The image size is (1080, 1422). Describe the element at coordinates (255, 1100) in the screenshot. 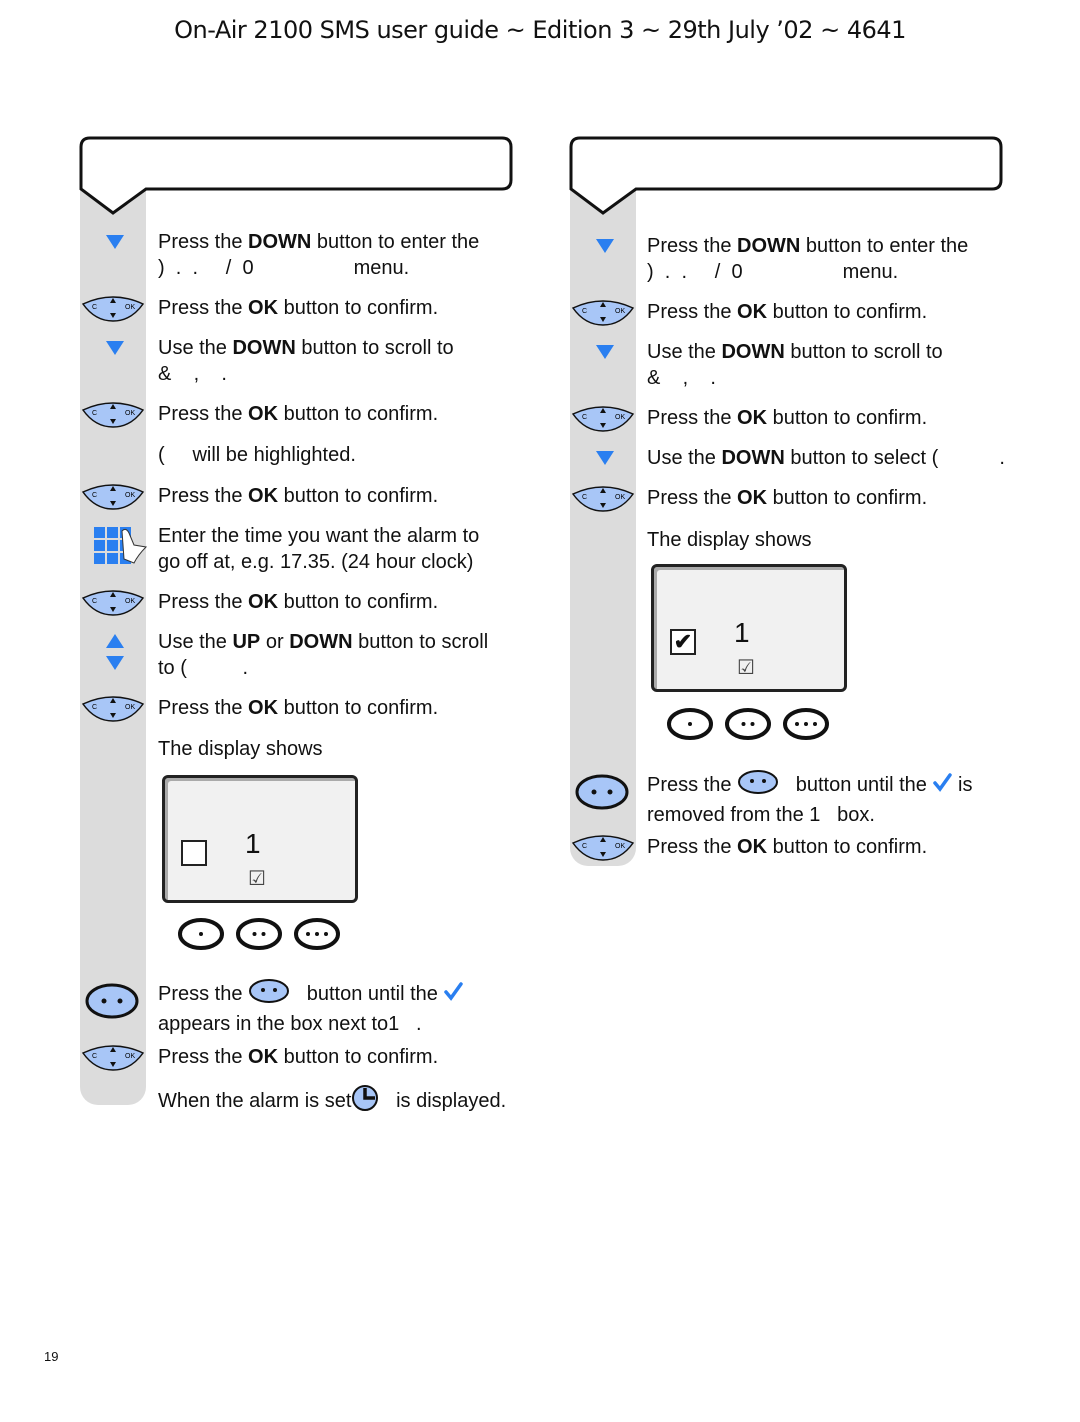

I see `instruction-text: When the alarm is set` at that location.